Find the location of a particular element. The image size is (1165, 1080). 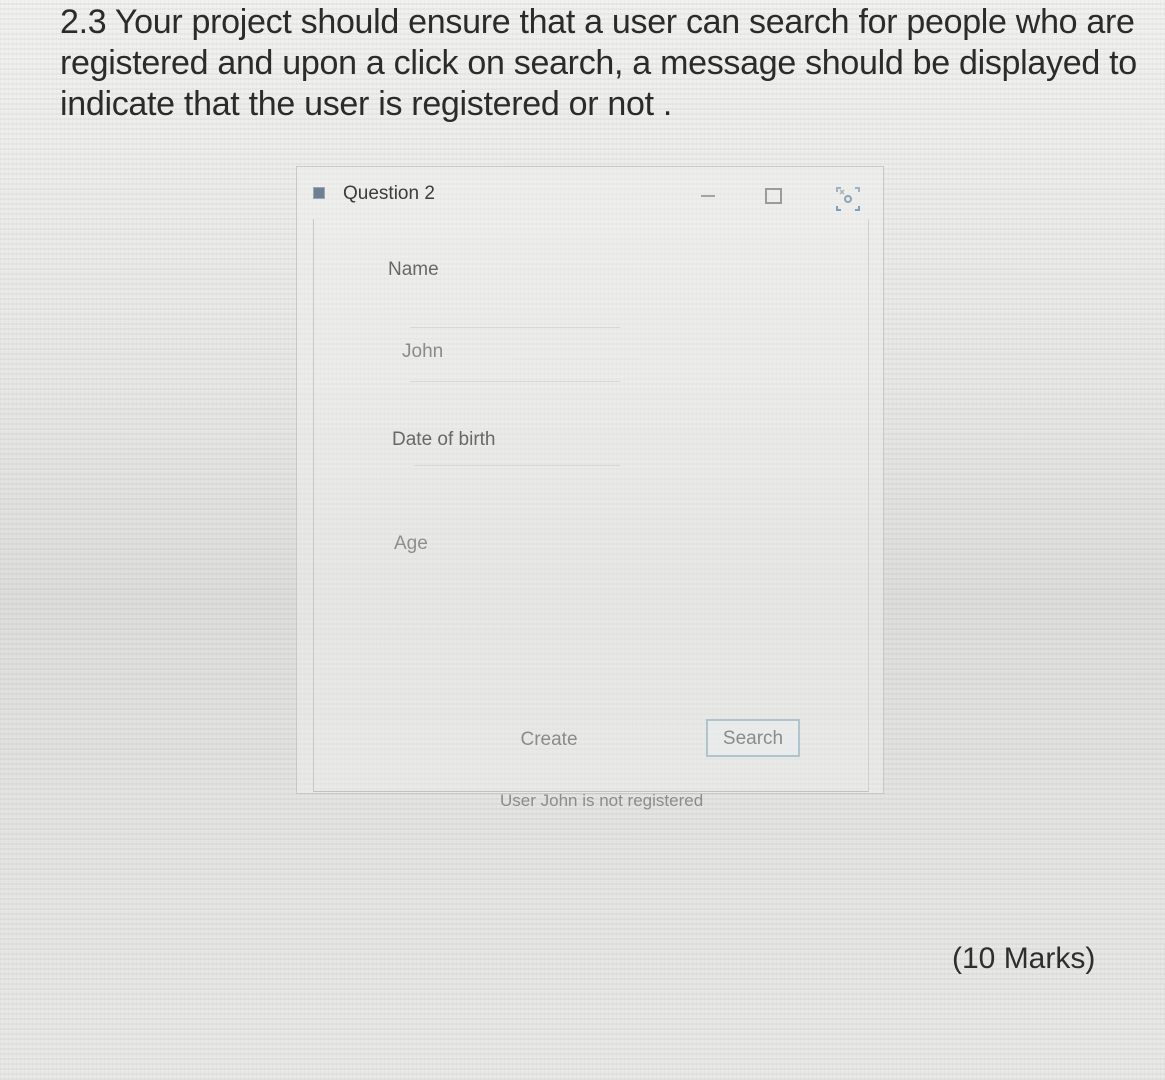

marks-label: (10 Marks) is located at coordinates (1024, 958).